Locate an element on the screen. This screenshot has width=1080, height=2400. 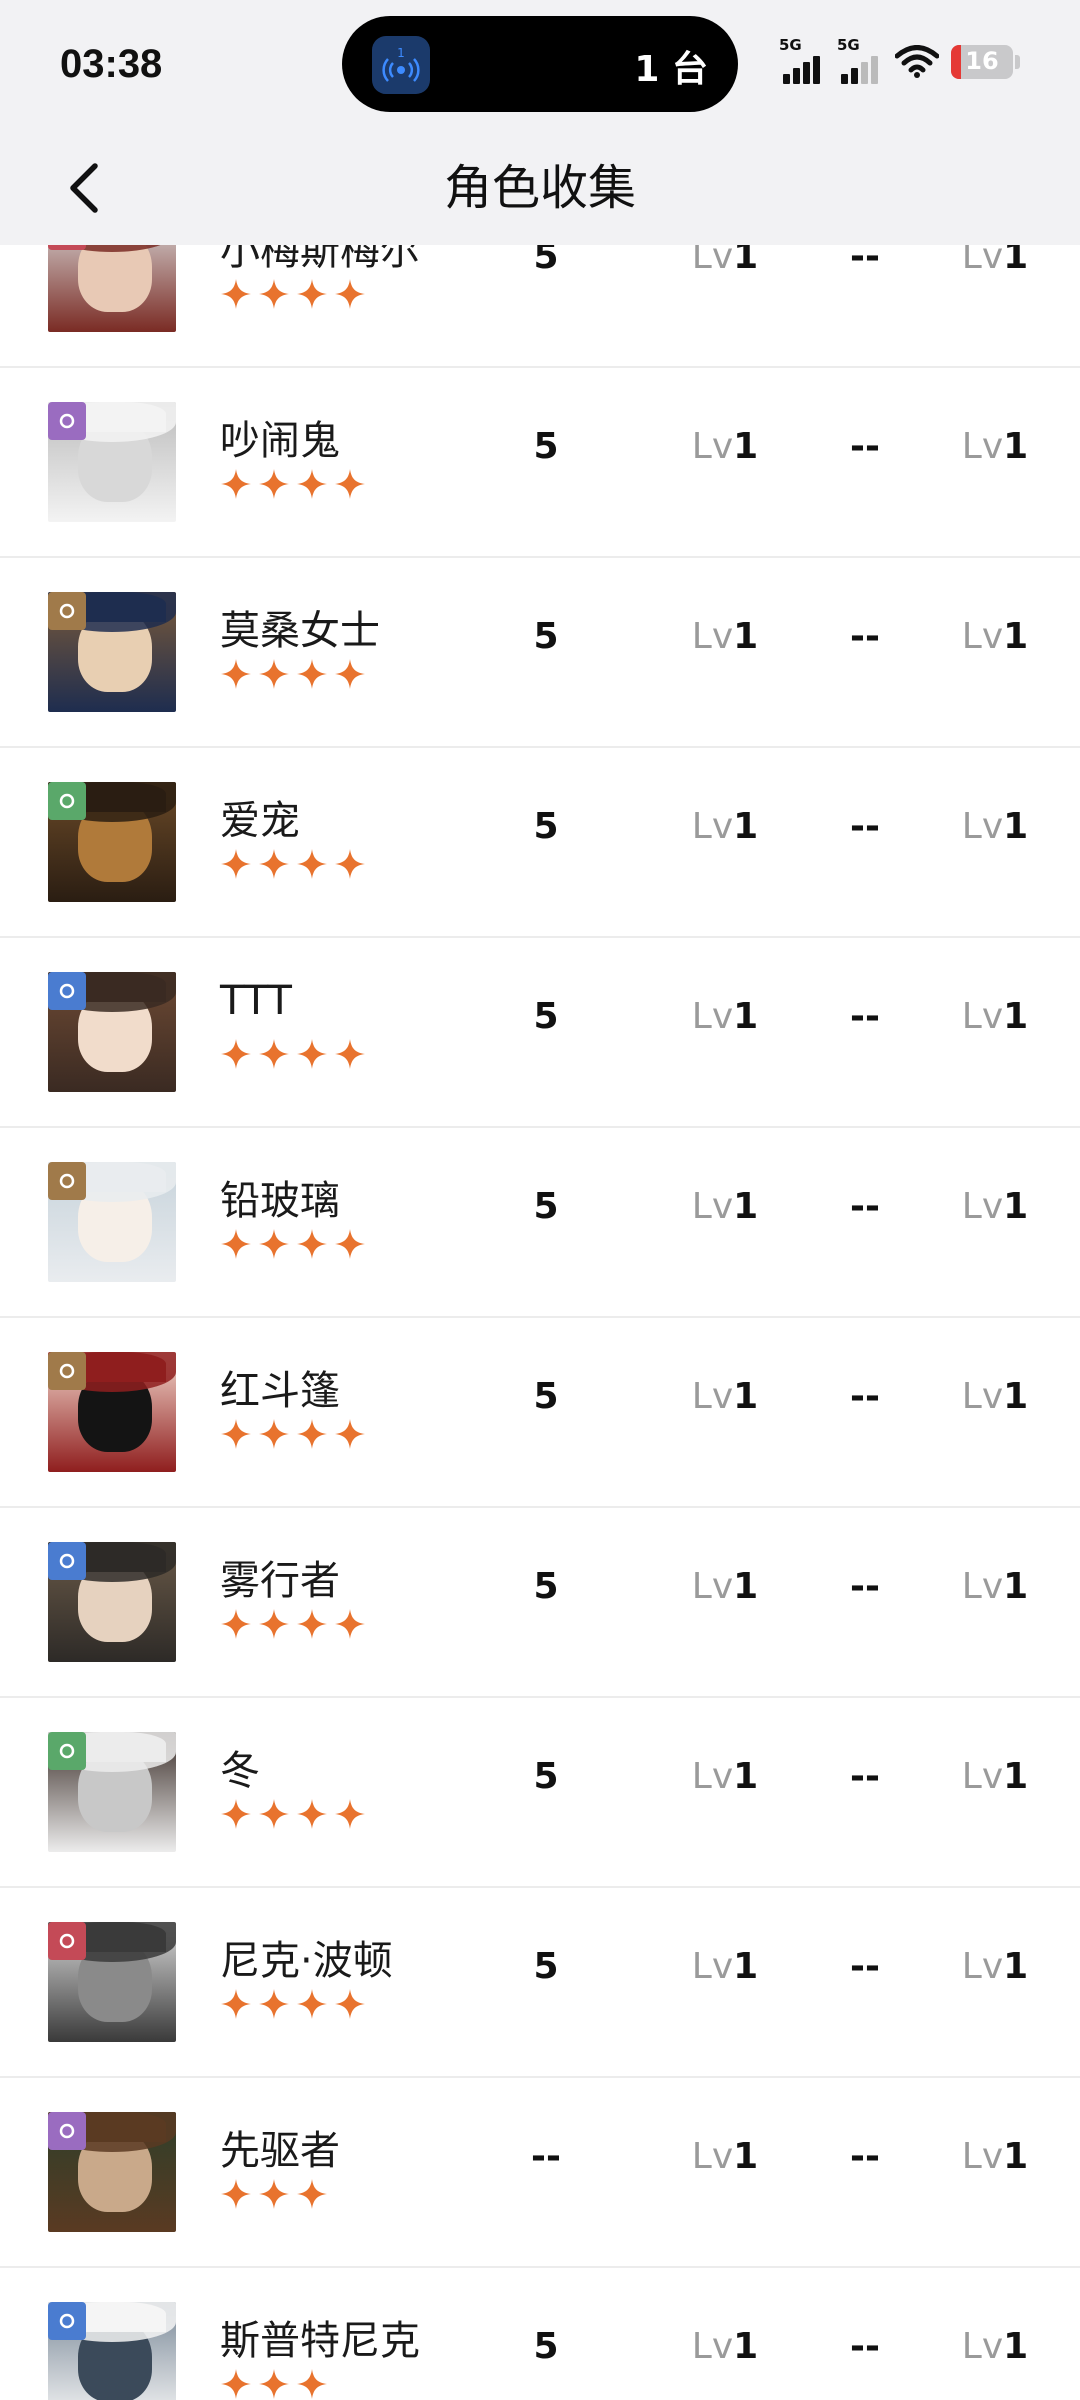
character-row: 先驱者 -- Lv1 -- Lv1 is located at coordinates (540, 2173).